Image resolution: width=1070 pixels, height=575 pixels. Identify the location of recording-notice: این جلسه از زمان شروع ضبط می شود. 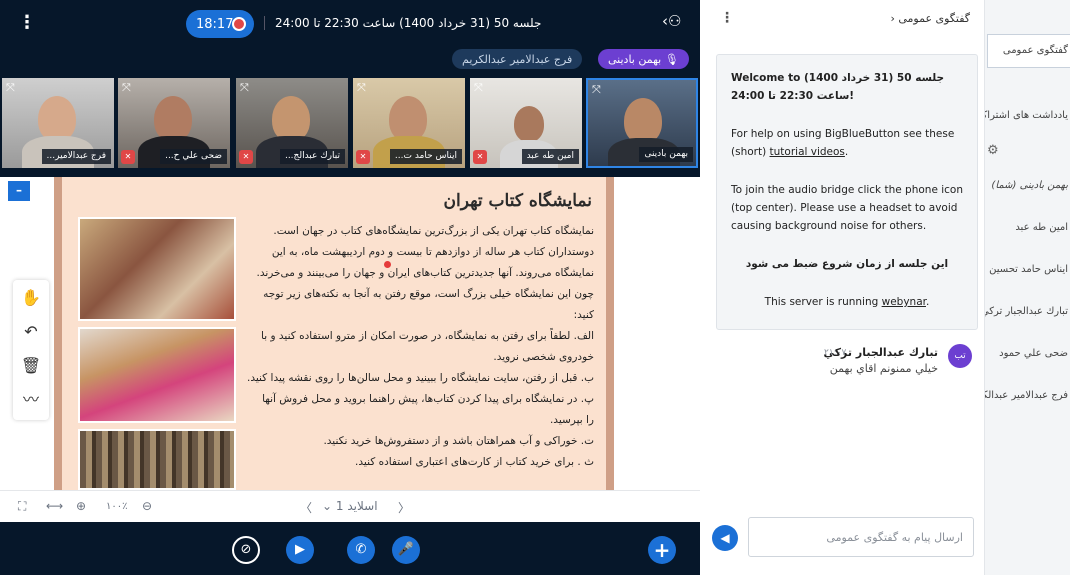
(847, 264).